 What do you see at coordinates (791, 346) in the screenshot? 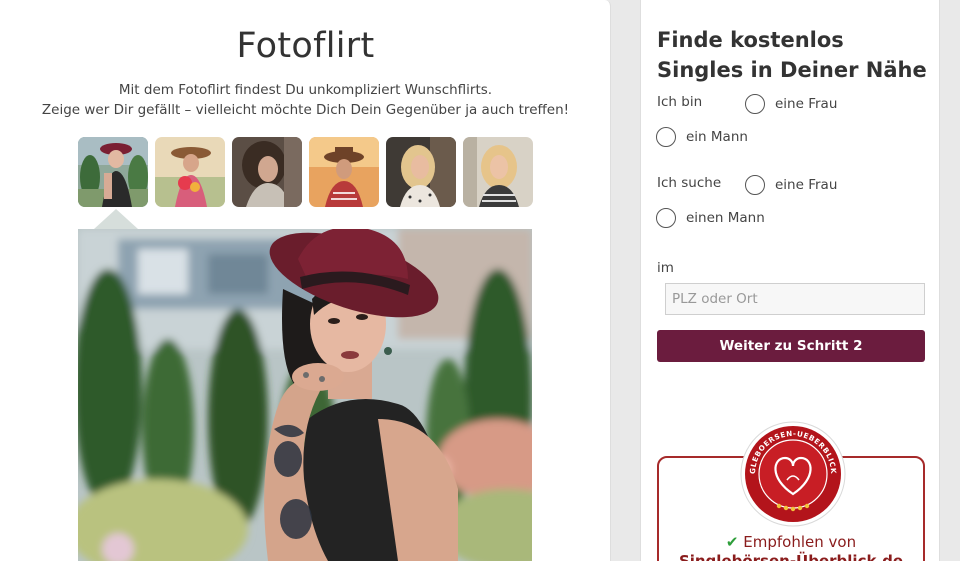
I see `next-step-button: Weiter zu Schritt 2` at bounding box center [791, 346].